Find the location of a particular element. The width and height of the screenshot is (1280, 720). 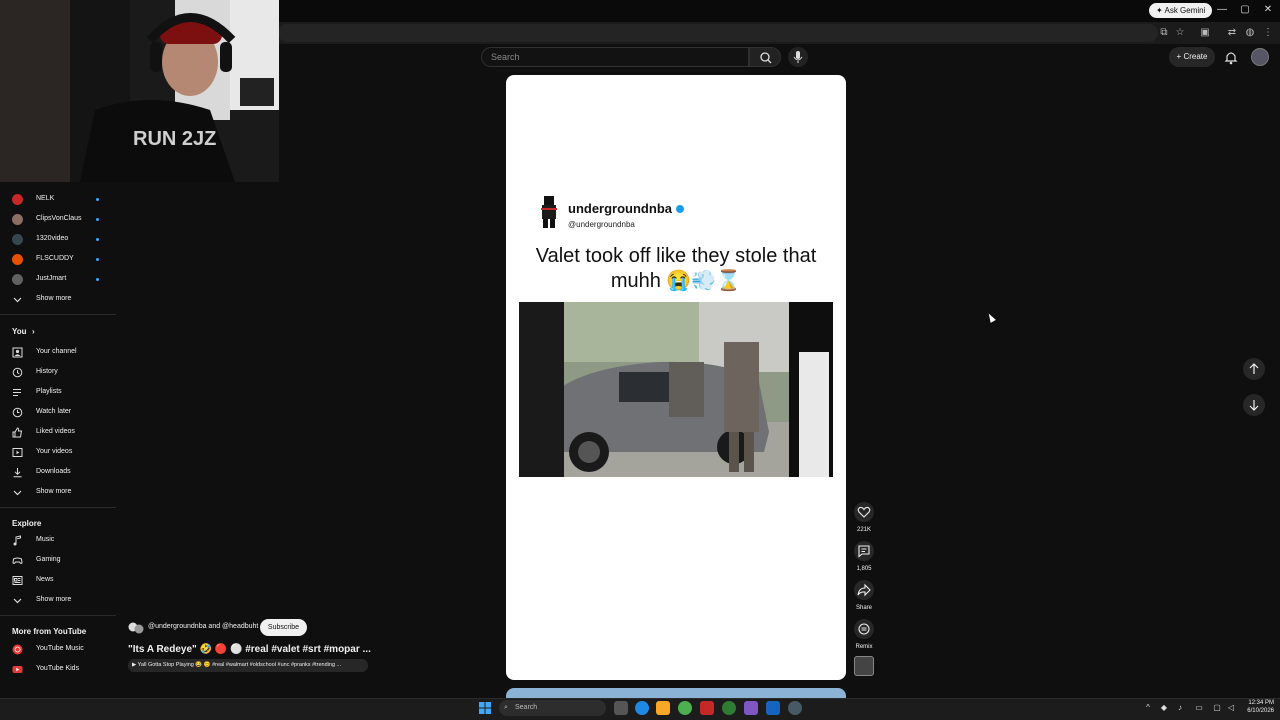

chevron-right-icon: › is located at coordinates (33, 331).